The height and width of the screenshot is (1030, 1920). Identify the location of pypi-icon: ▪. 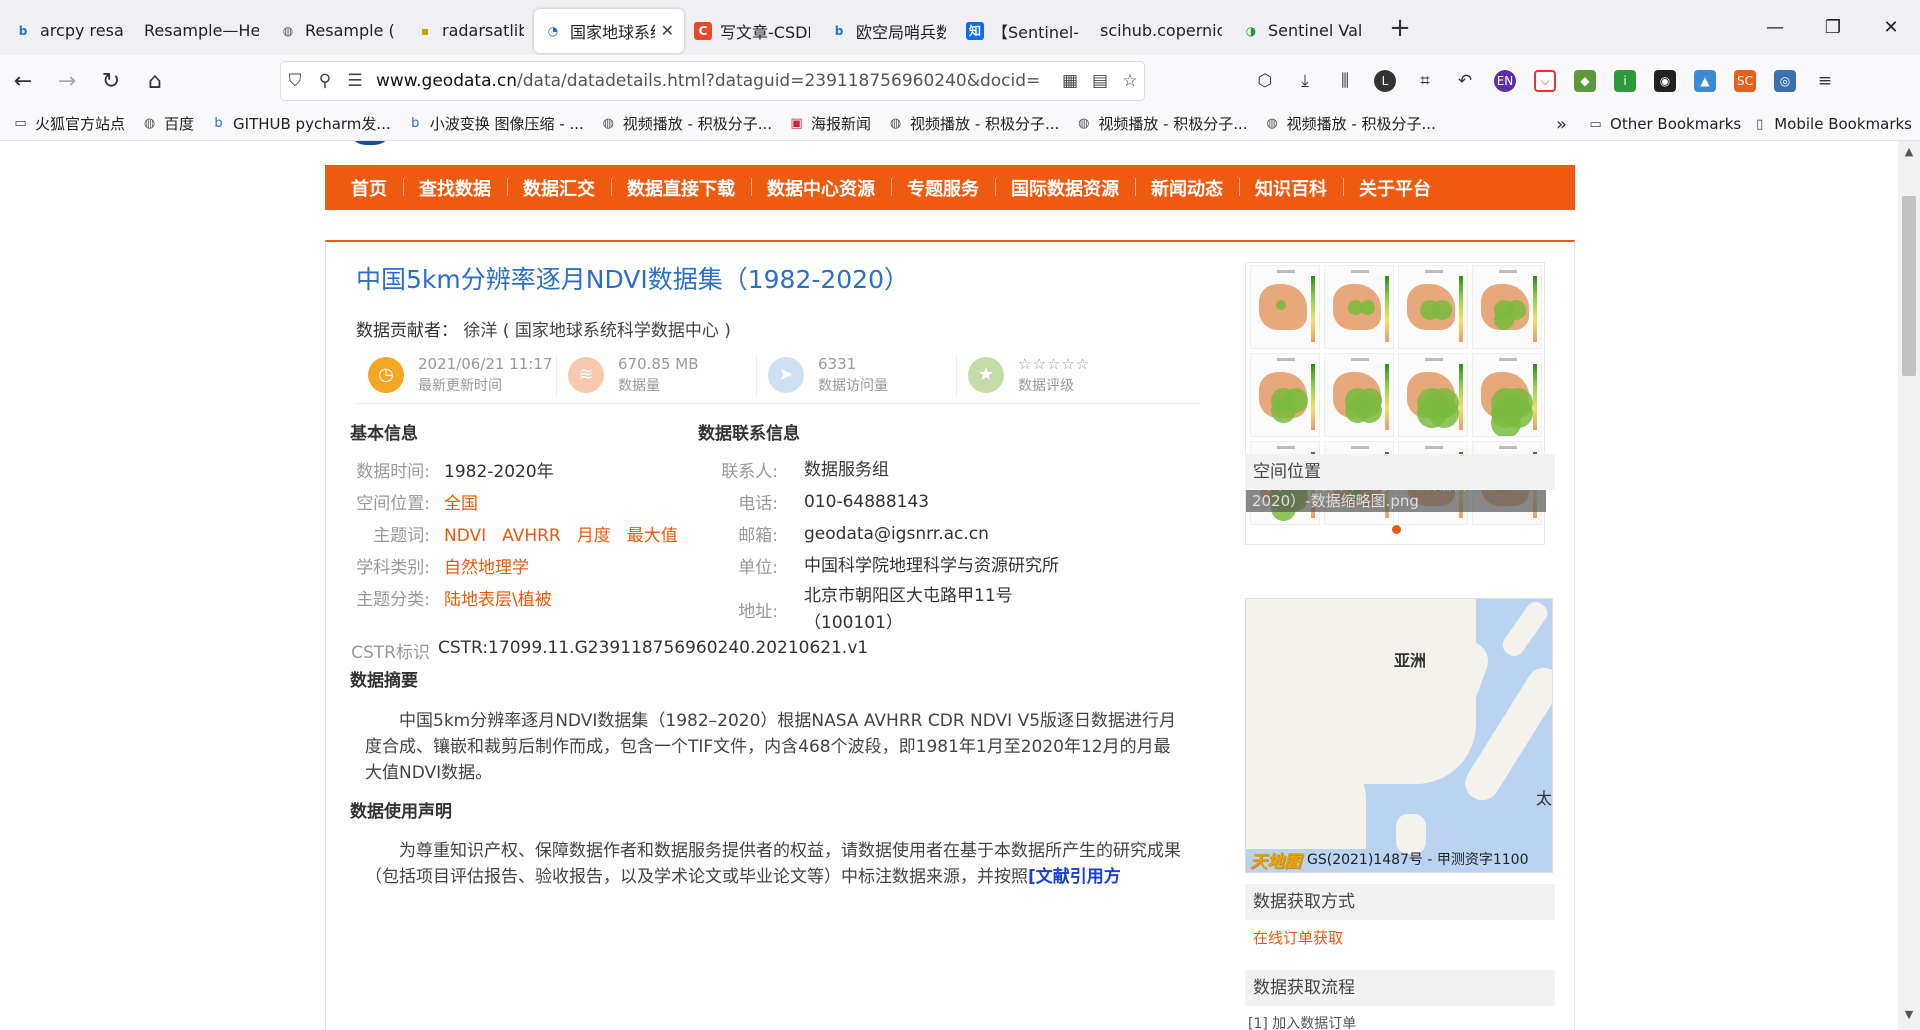
(425, 30).